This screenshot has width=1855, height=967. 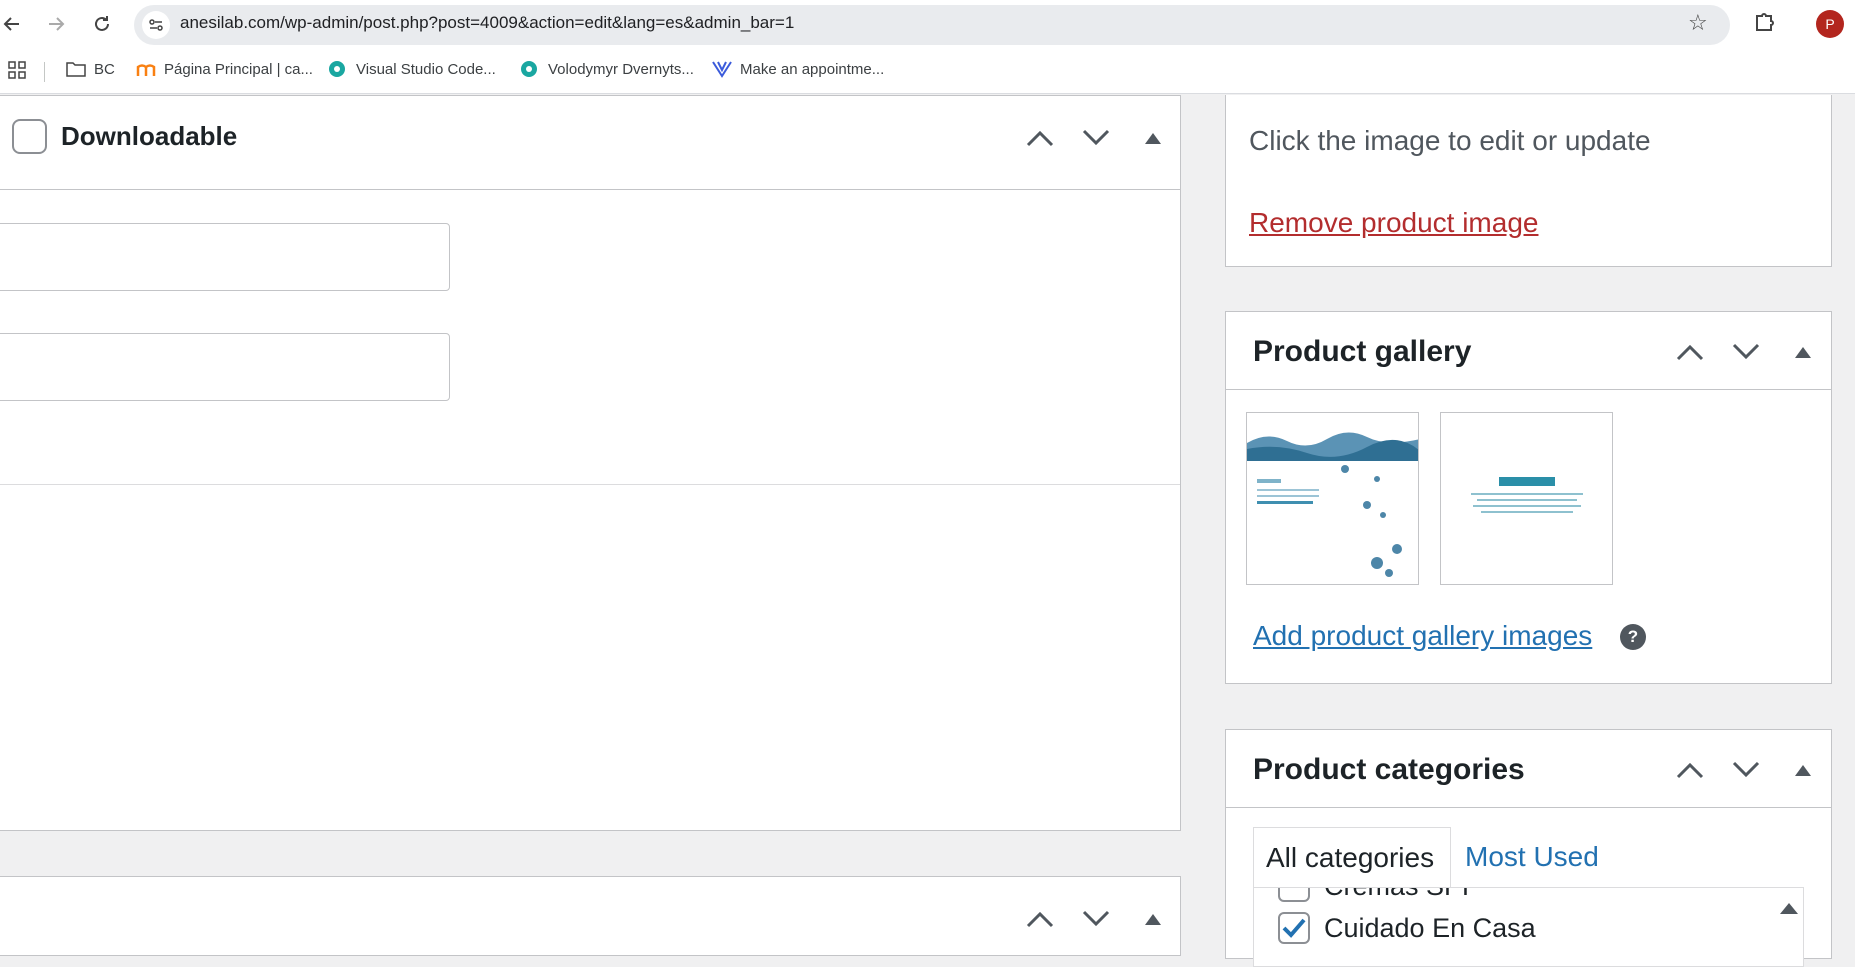 I want to click on product-categories-header: Product categories, so click(x=1528, y=769).